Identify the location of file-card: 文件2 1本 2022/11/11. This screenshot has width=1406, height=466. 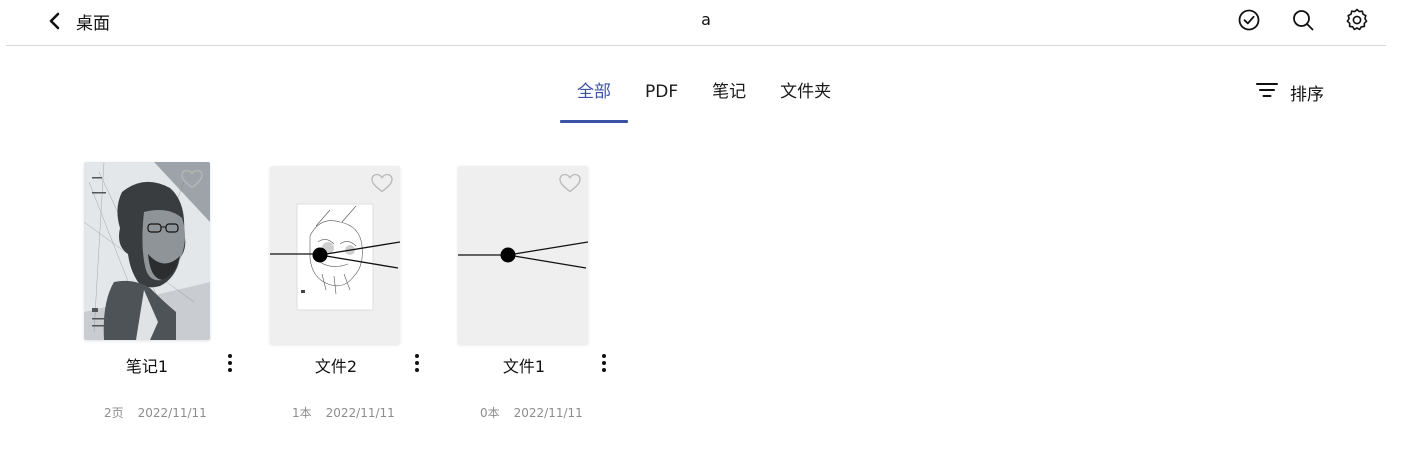
(342, 295).